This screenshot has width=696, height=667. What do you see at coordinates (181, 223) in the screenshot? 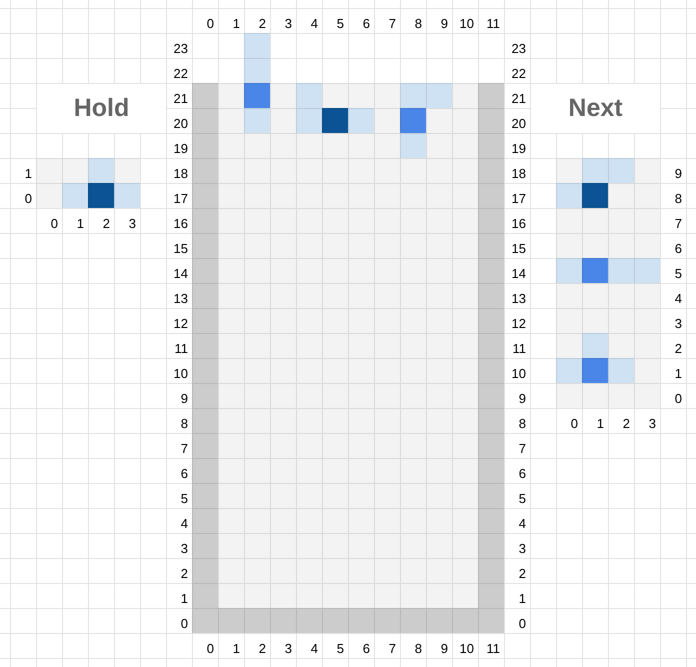
I see `row-number: 16` at bounding box center [181, 223].